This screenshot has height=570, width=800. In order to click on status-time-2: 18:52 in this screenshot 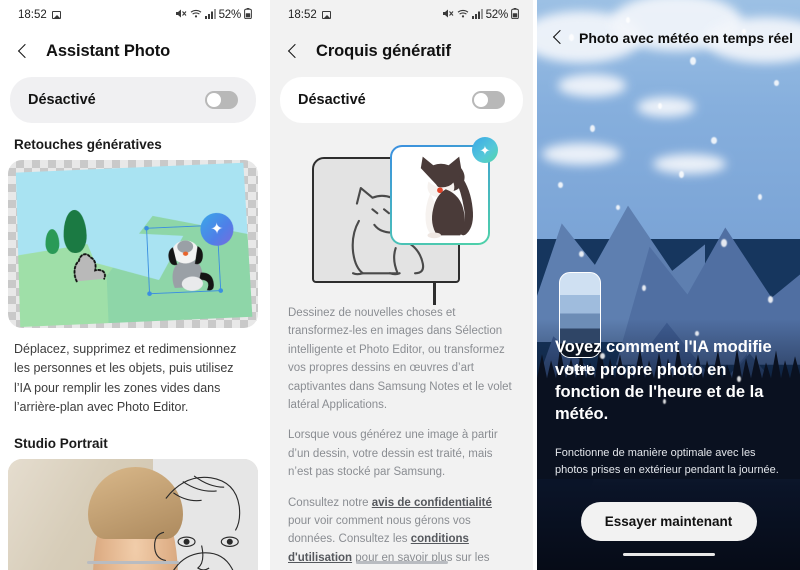, I will do `click(302, 15)`.